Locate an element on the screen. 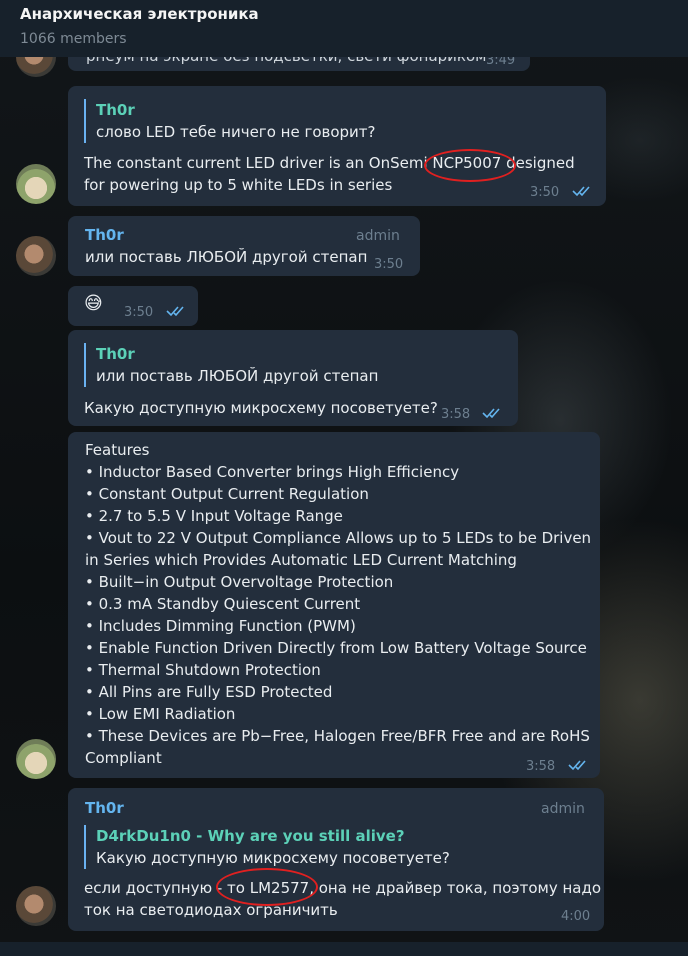 Image resolution: width=688 pixels, height=956 pixels. quote-text: слово LED тебе ничего не говорит? is located at coordinates (236, 132).